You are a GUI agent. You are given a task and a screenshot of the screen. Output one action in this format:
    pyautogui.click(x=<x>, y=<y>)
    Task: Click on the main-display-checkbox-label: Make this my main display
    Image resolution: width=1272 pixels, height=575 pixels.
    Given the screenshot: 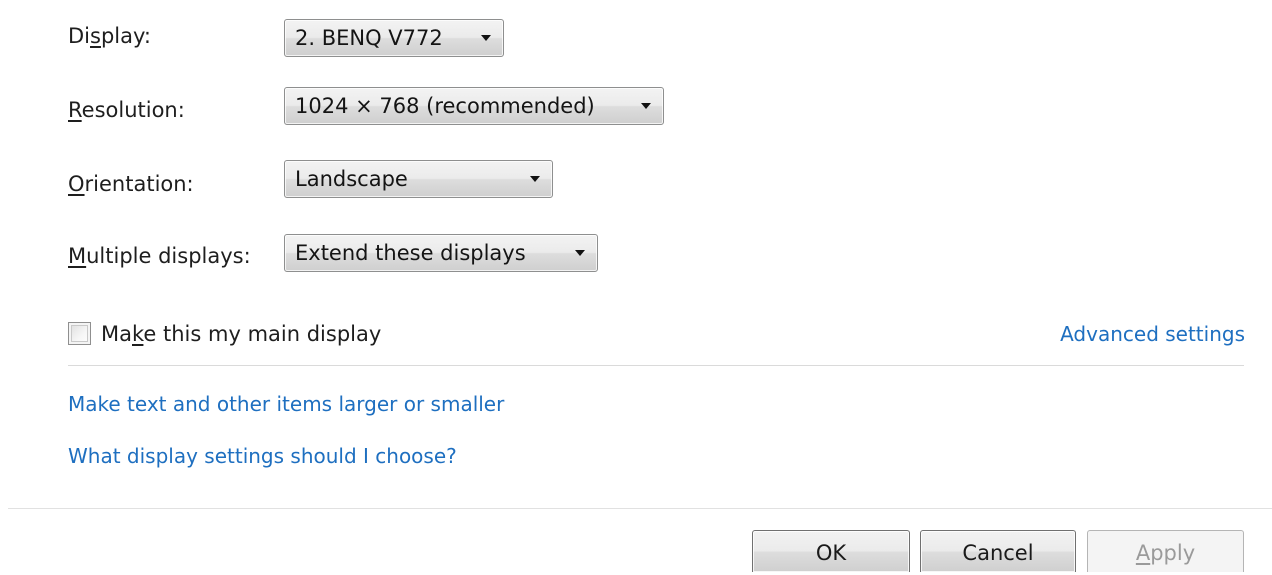 What is the action you would take?
    pyautogui.click(x=241, y=334)
    